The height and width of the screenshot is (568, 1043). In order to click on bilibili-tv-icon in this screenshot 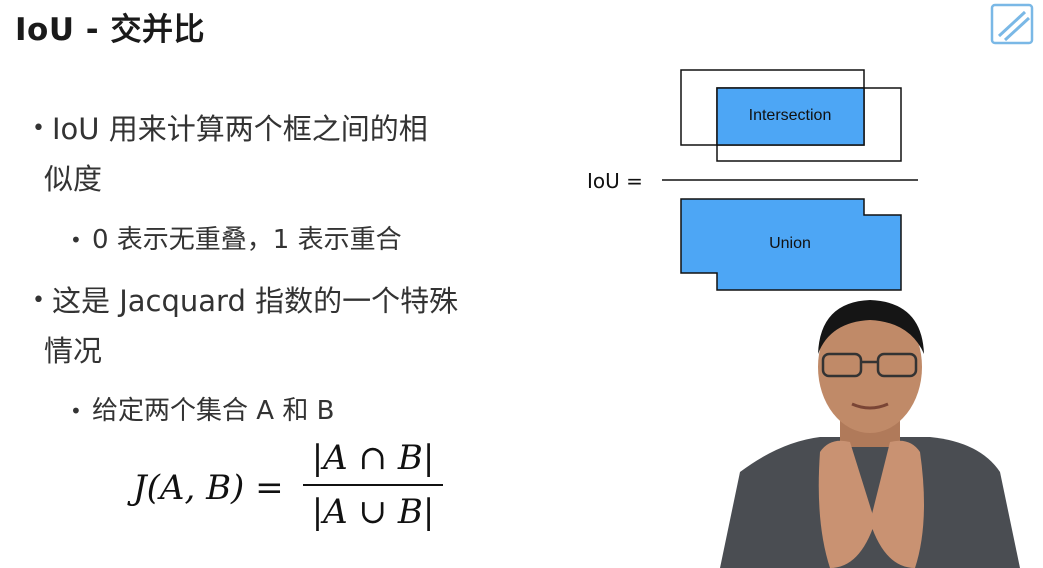, I will do `click(1012, 24)`.